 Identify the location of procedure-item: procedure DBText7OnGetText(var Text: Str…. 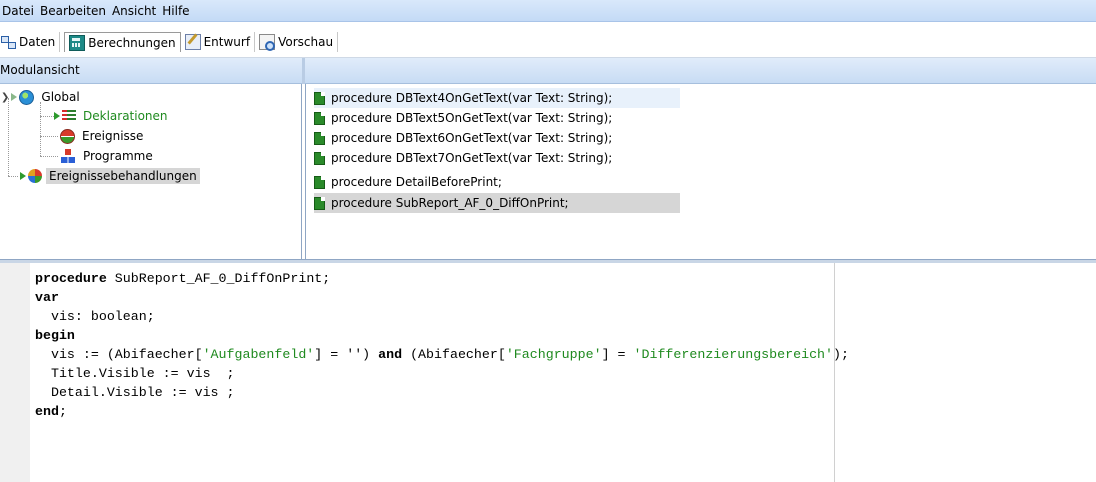
(497, 158).